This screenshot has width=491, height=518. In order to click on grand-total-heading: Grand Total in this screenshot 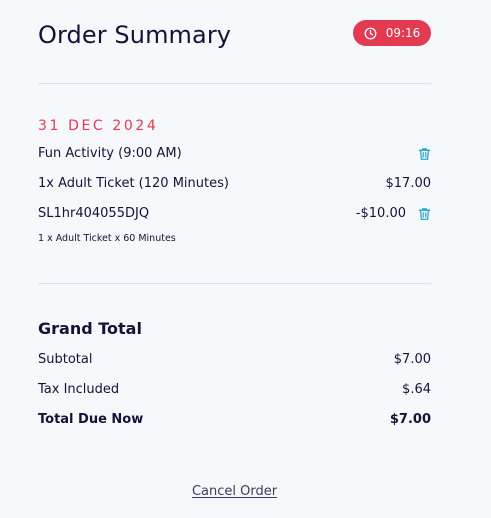, I will do `click(90, 328)`.